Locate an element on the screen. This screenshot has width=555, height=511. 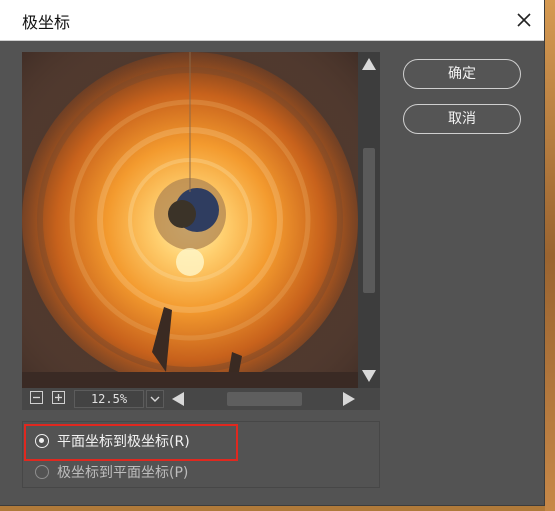
zoom-dropdown is located at coordinates (155, 399).